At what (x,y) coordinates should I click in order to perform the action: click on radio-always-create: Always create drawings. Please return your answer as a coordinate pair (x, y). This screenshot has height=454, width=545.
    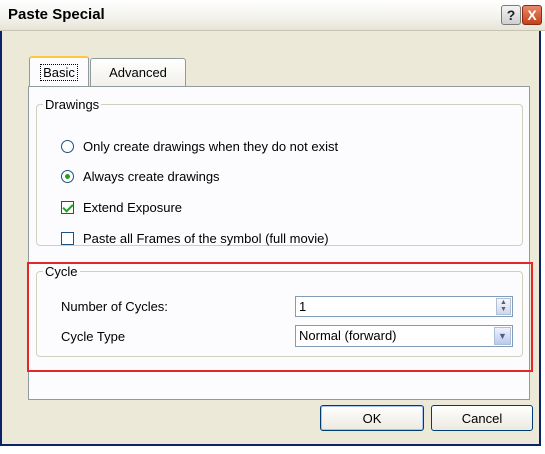
    Looking at the image, I should click on (140, 176).